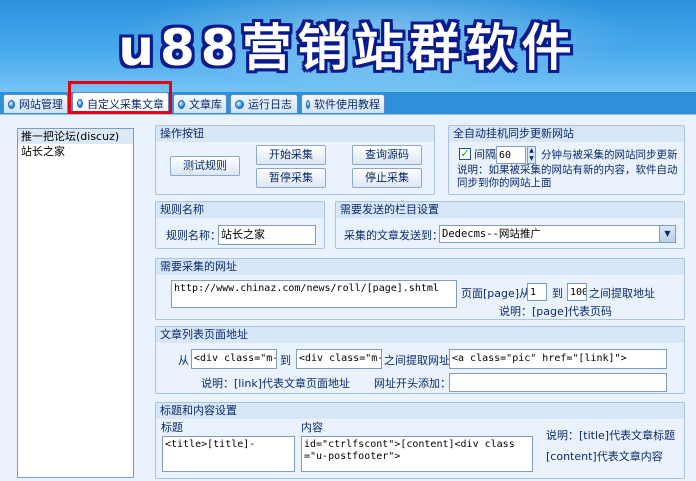  I want to click on title-col-header: 标题, so click(172, 427).